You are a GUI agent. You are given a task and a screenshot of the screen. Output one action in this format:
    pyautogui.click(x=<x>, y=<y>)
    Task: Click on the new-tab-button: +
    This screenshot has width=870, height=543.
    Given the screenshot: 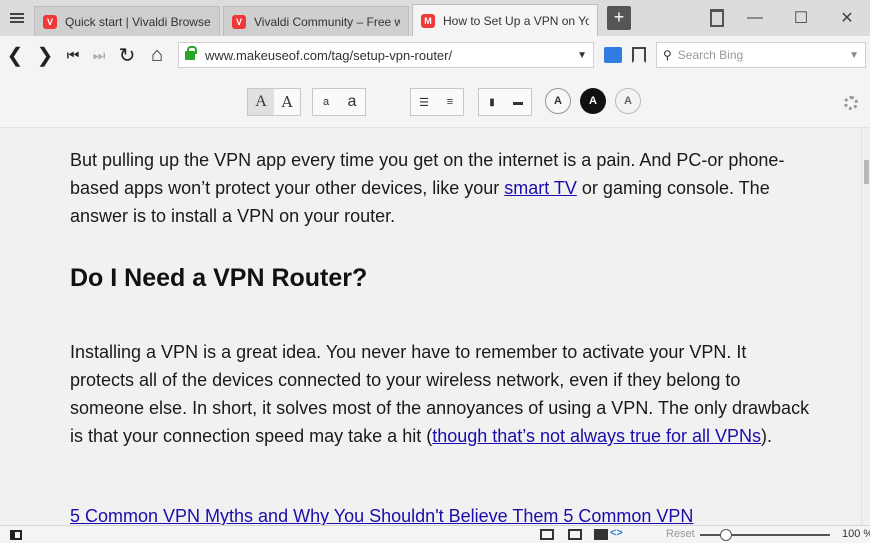 What is the action you would take?
    pyautogui.click(x=619, y=18)
    